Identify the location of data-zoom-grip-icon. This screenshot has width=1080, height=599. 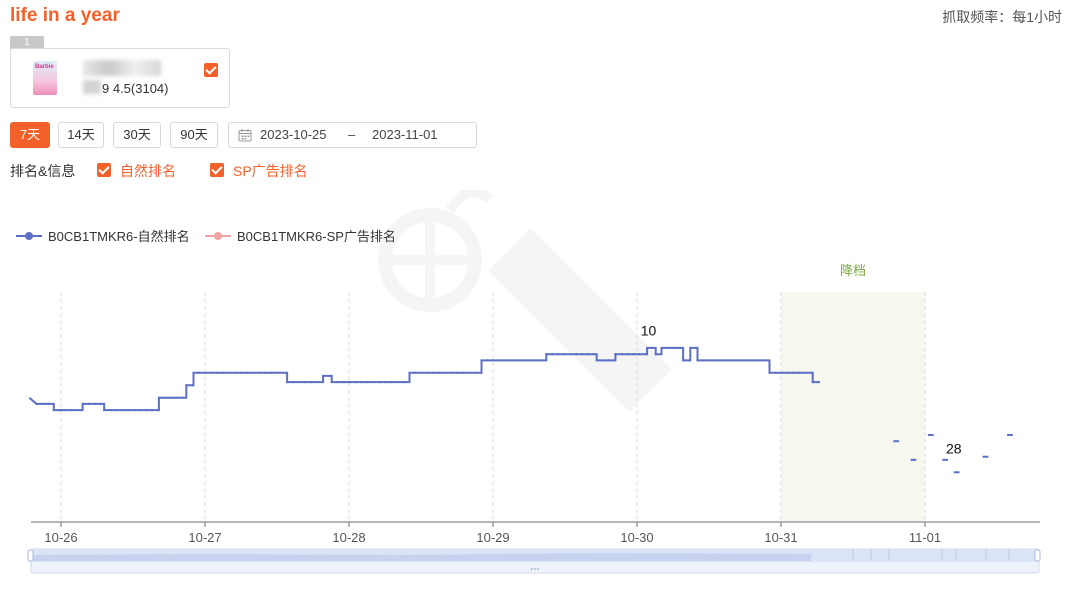
(535, 569).